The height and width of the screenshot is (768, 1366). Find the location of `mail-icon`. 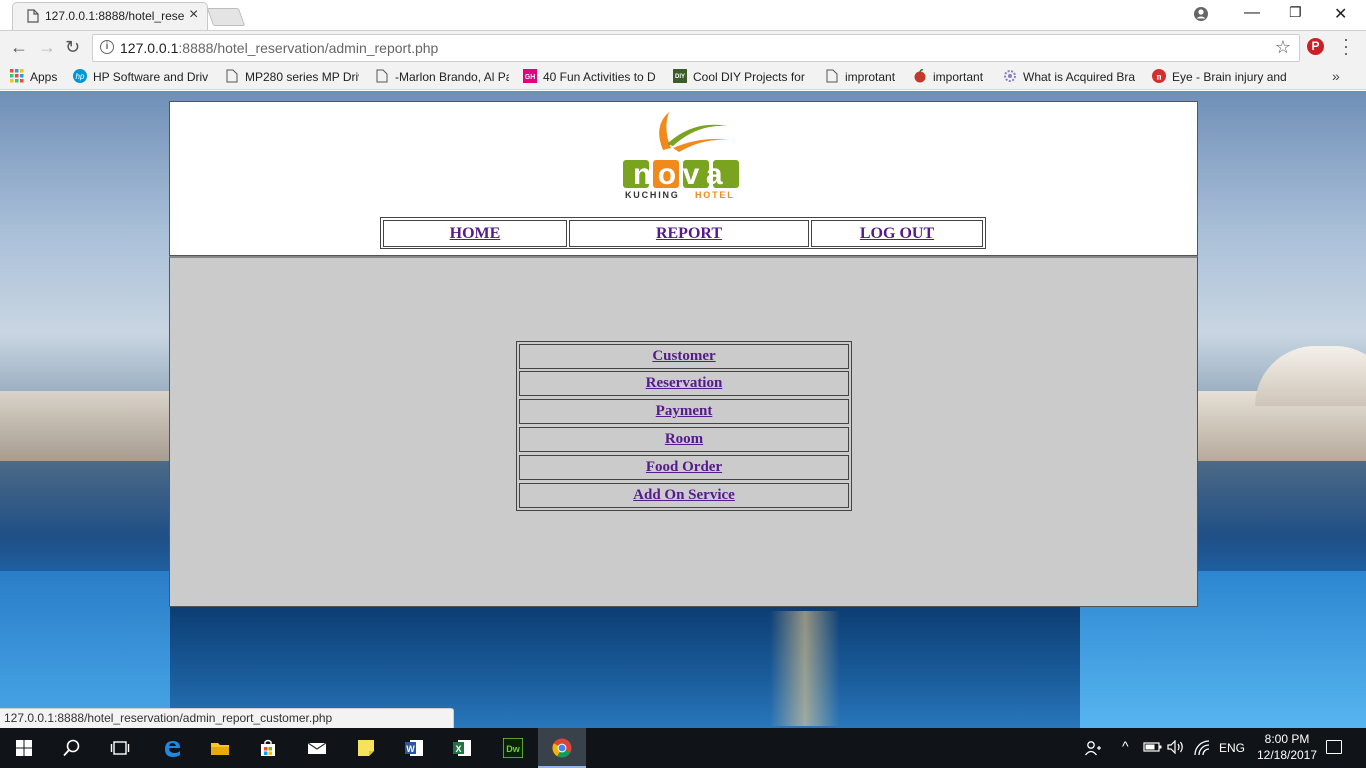

mail-icon is located at coordinates (317, 748).